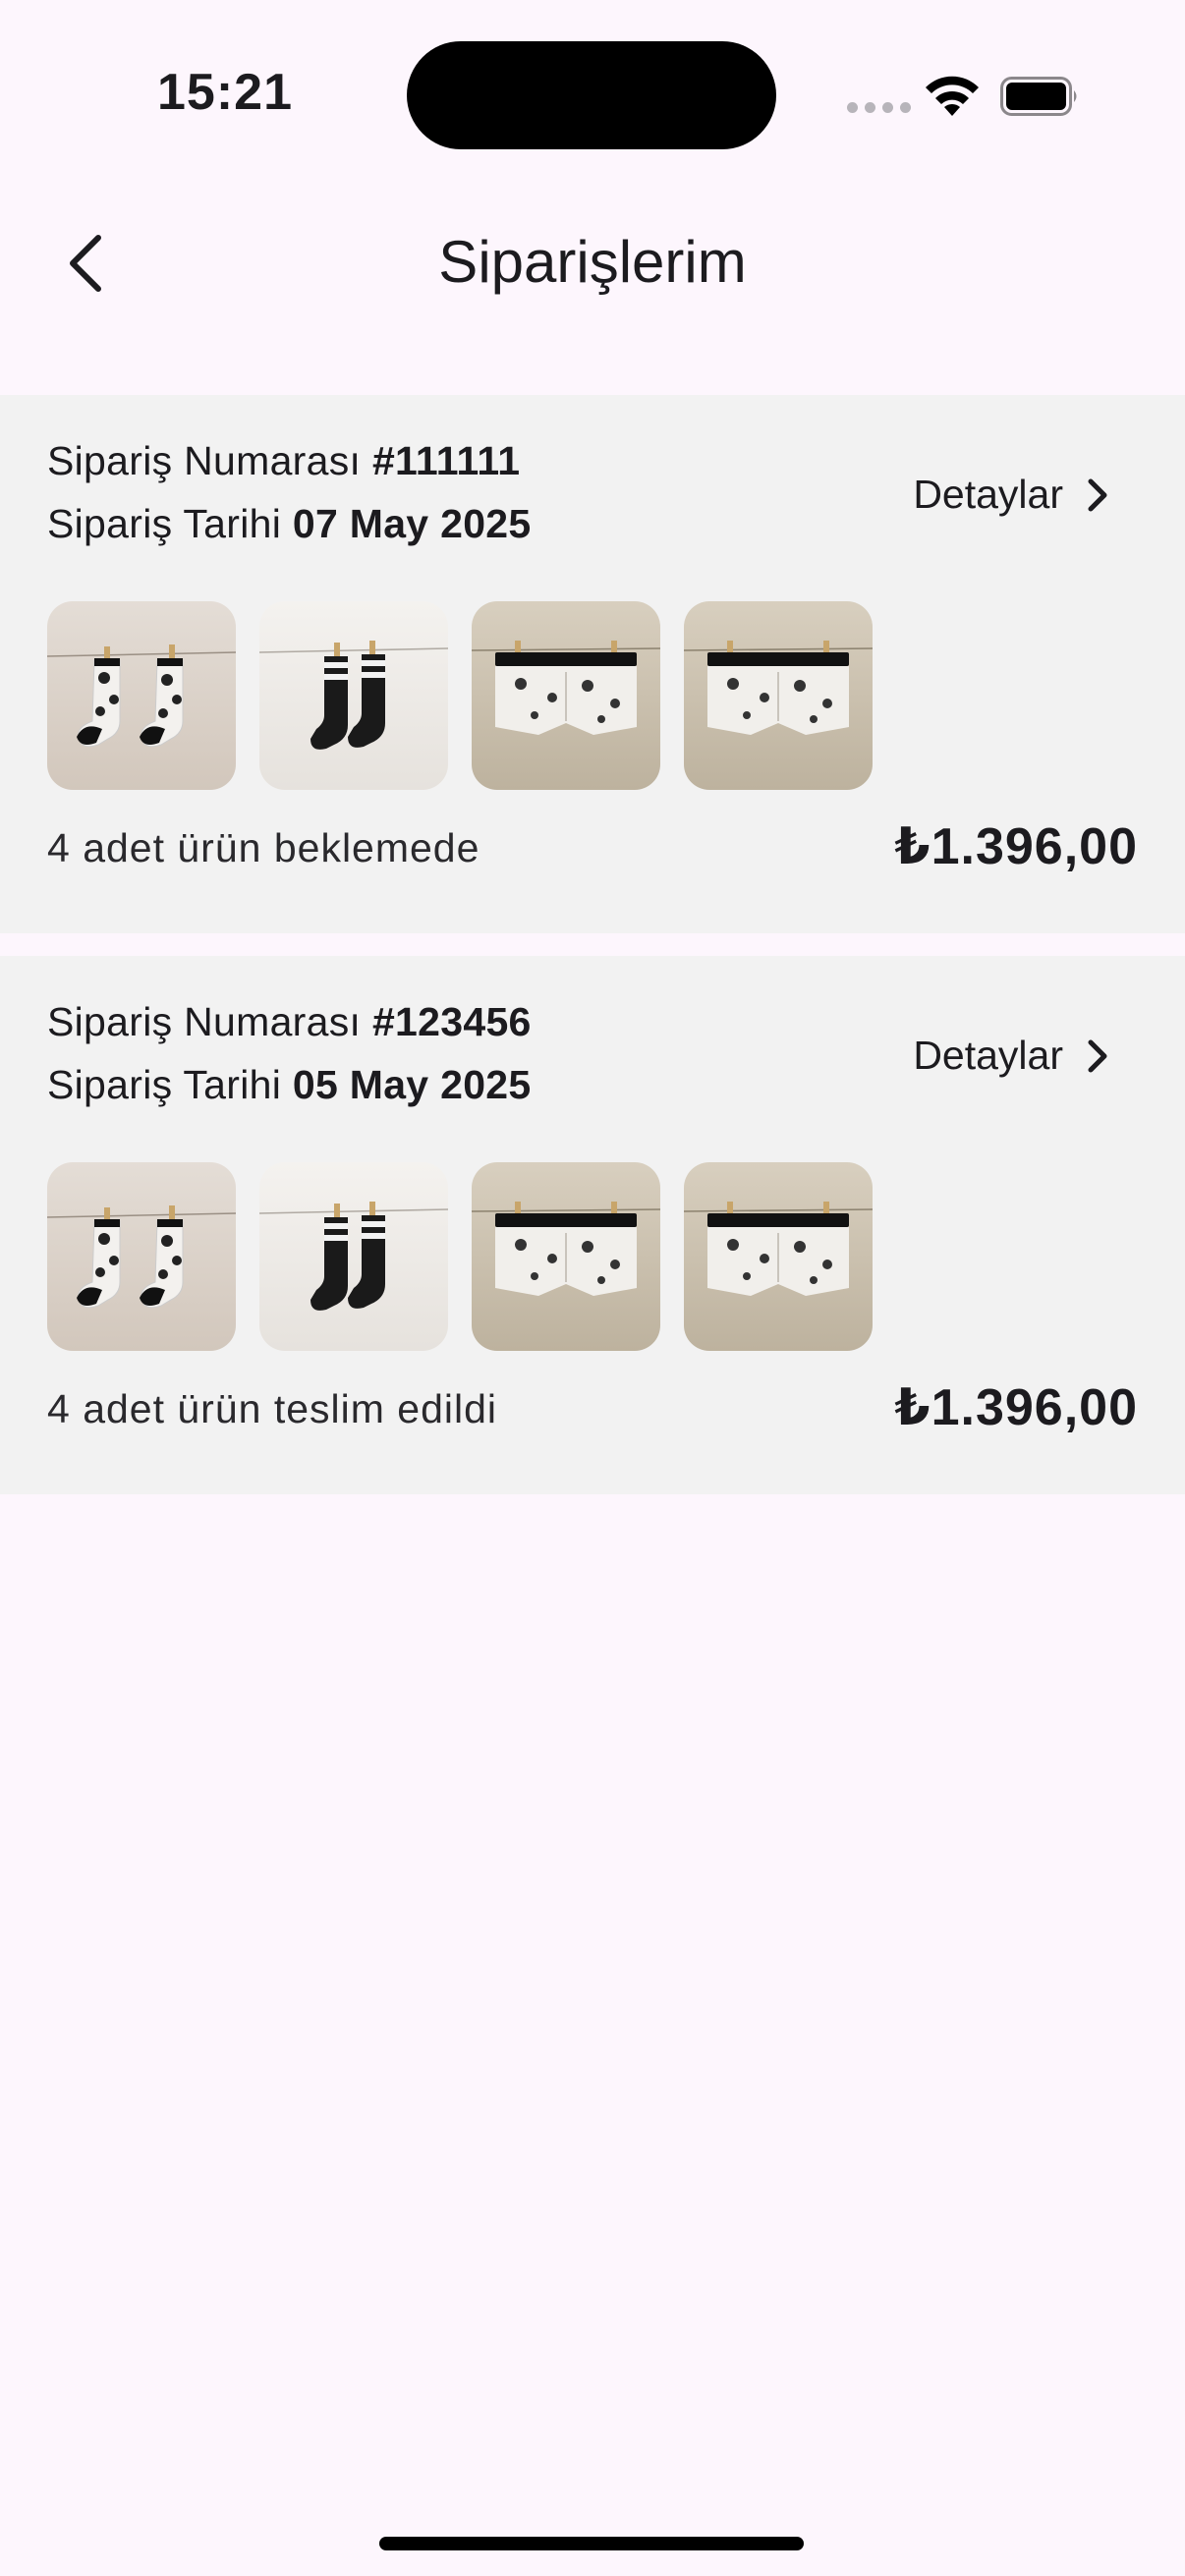  What do you see at coordinates (592, 95) in the screenshot?
I see `dynamic-island` at bounding box center [592, 95].